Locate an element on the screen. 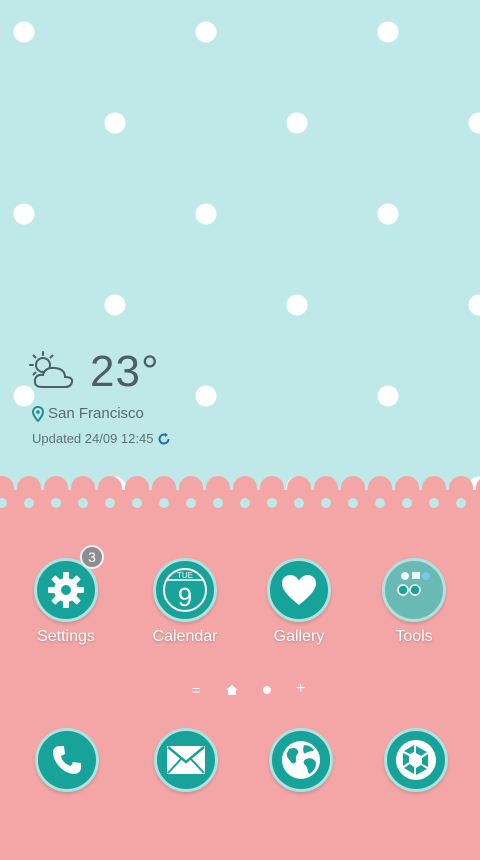 The height and width of the screenshot is (860, 480). app-label: Tools is located at coordinates (414, 636).